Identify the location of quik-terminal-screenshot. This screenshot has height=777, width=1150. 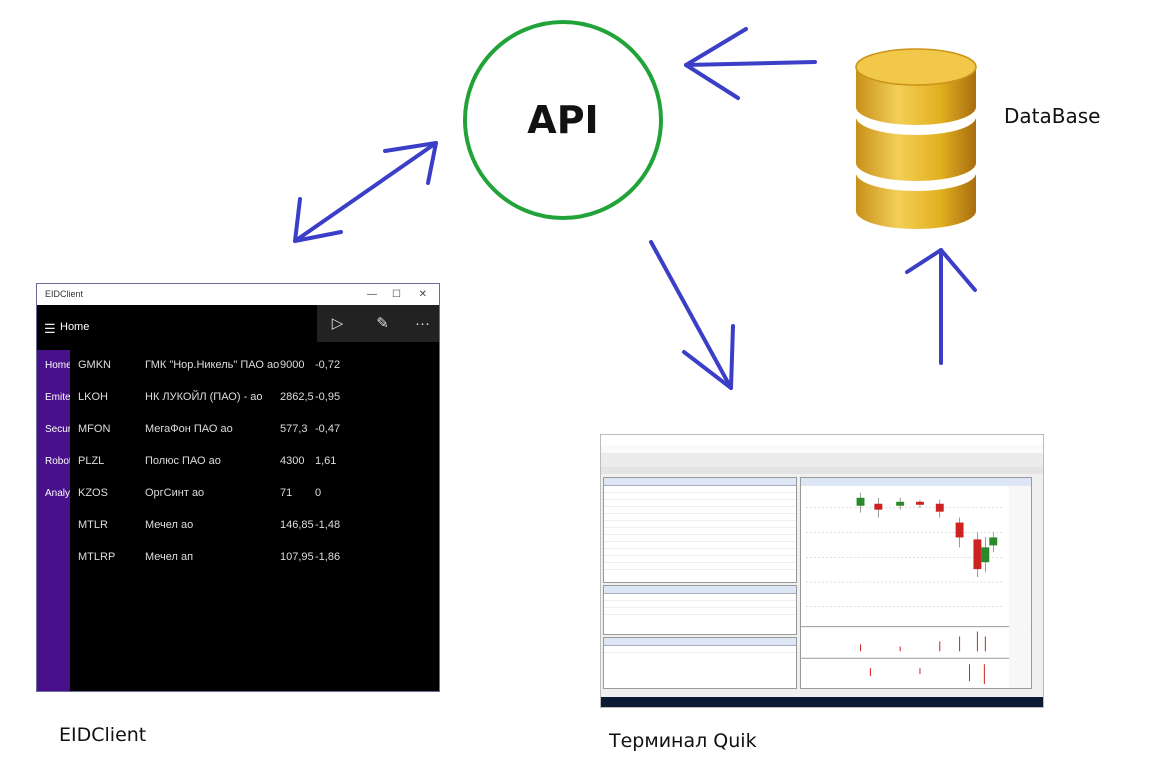
(822, 571).